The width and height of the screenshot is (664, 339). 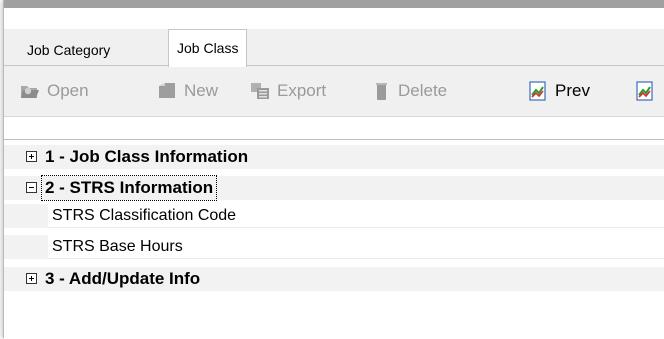 What do you see at coordinates (167, 91) in the screenshot?
I see `new-document-icon` at bounding box center [167, 91].